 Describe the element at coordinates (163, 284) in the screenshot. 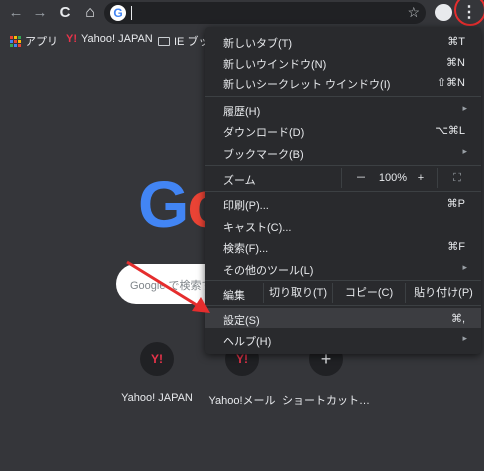

I see `annotation-arrow-shaft` at that location.